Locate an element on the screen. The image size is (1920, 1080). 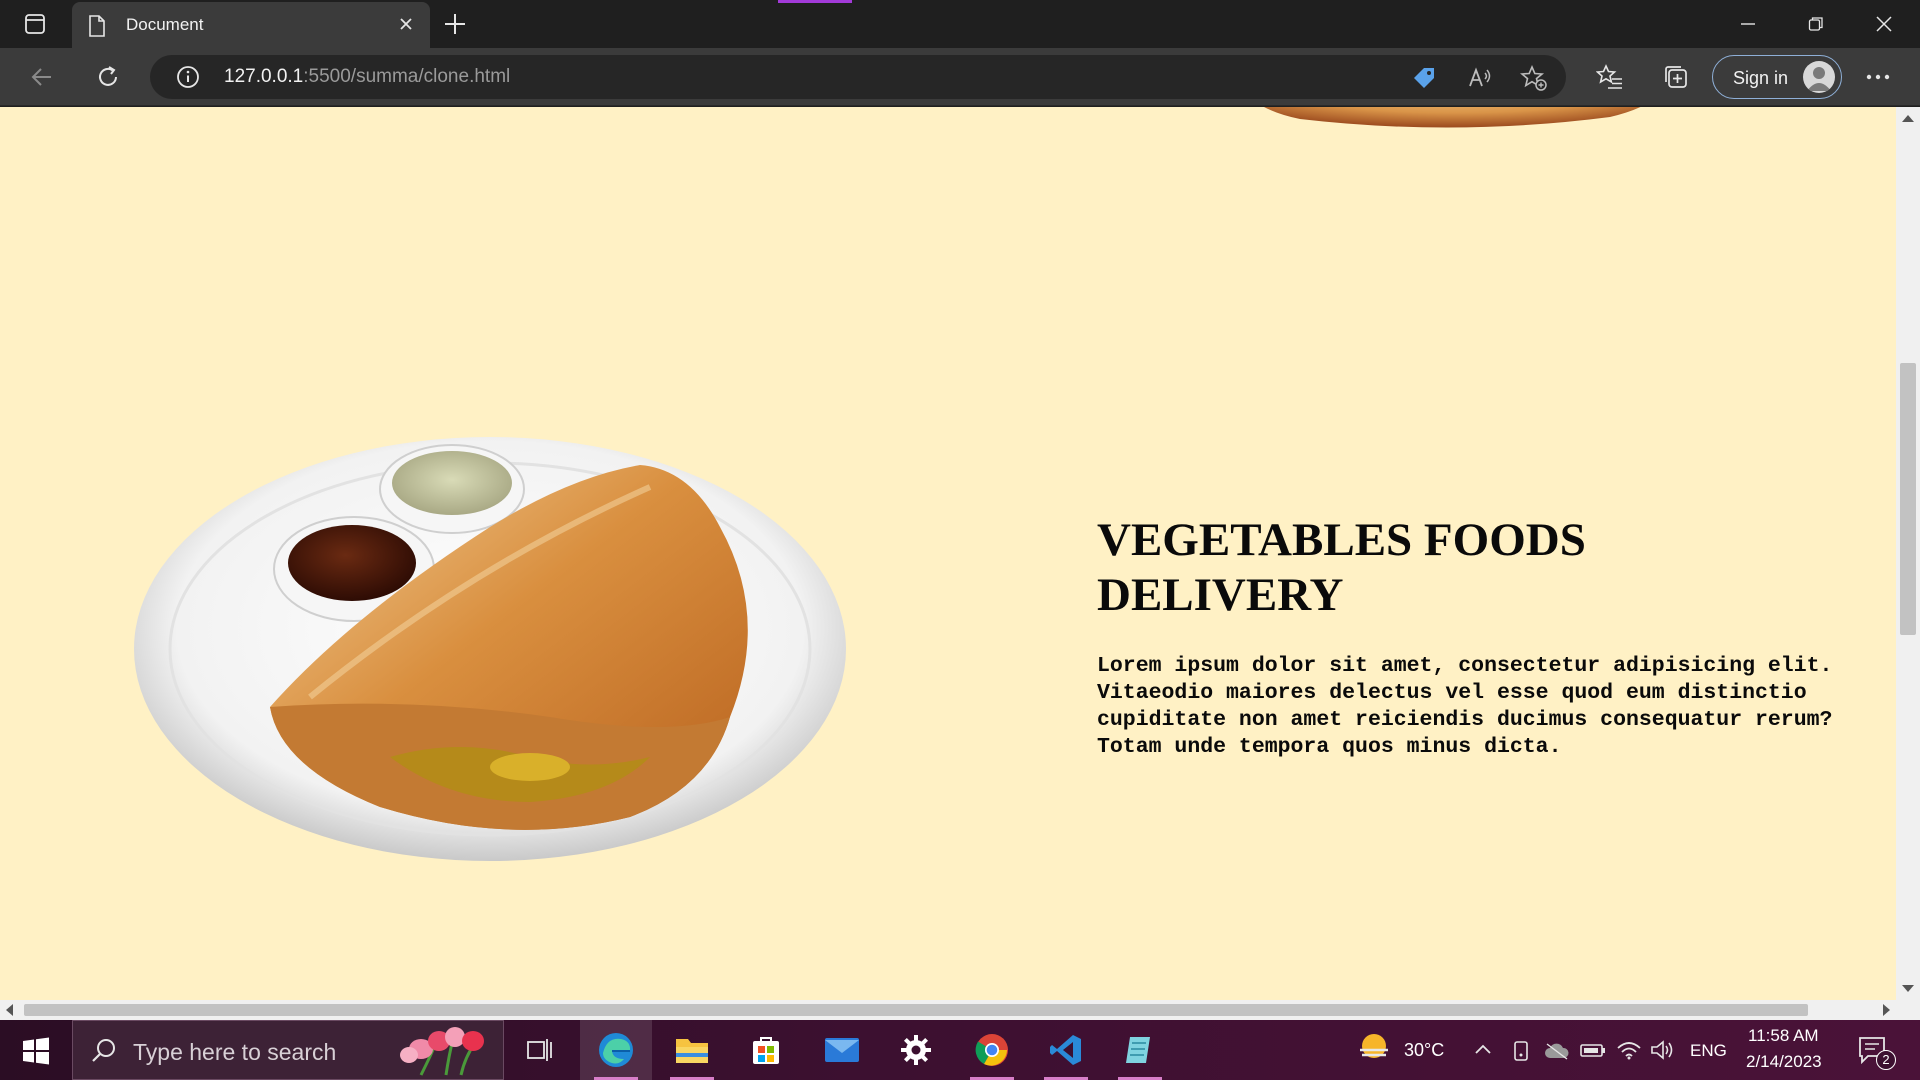
restore-icon is located at coordinates (1815, 24).